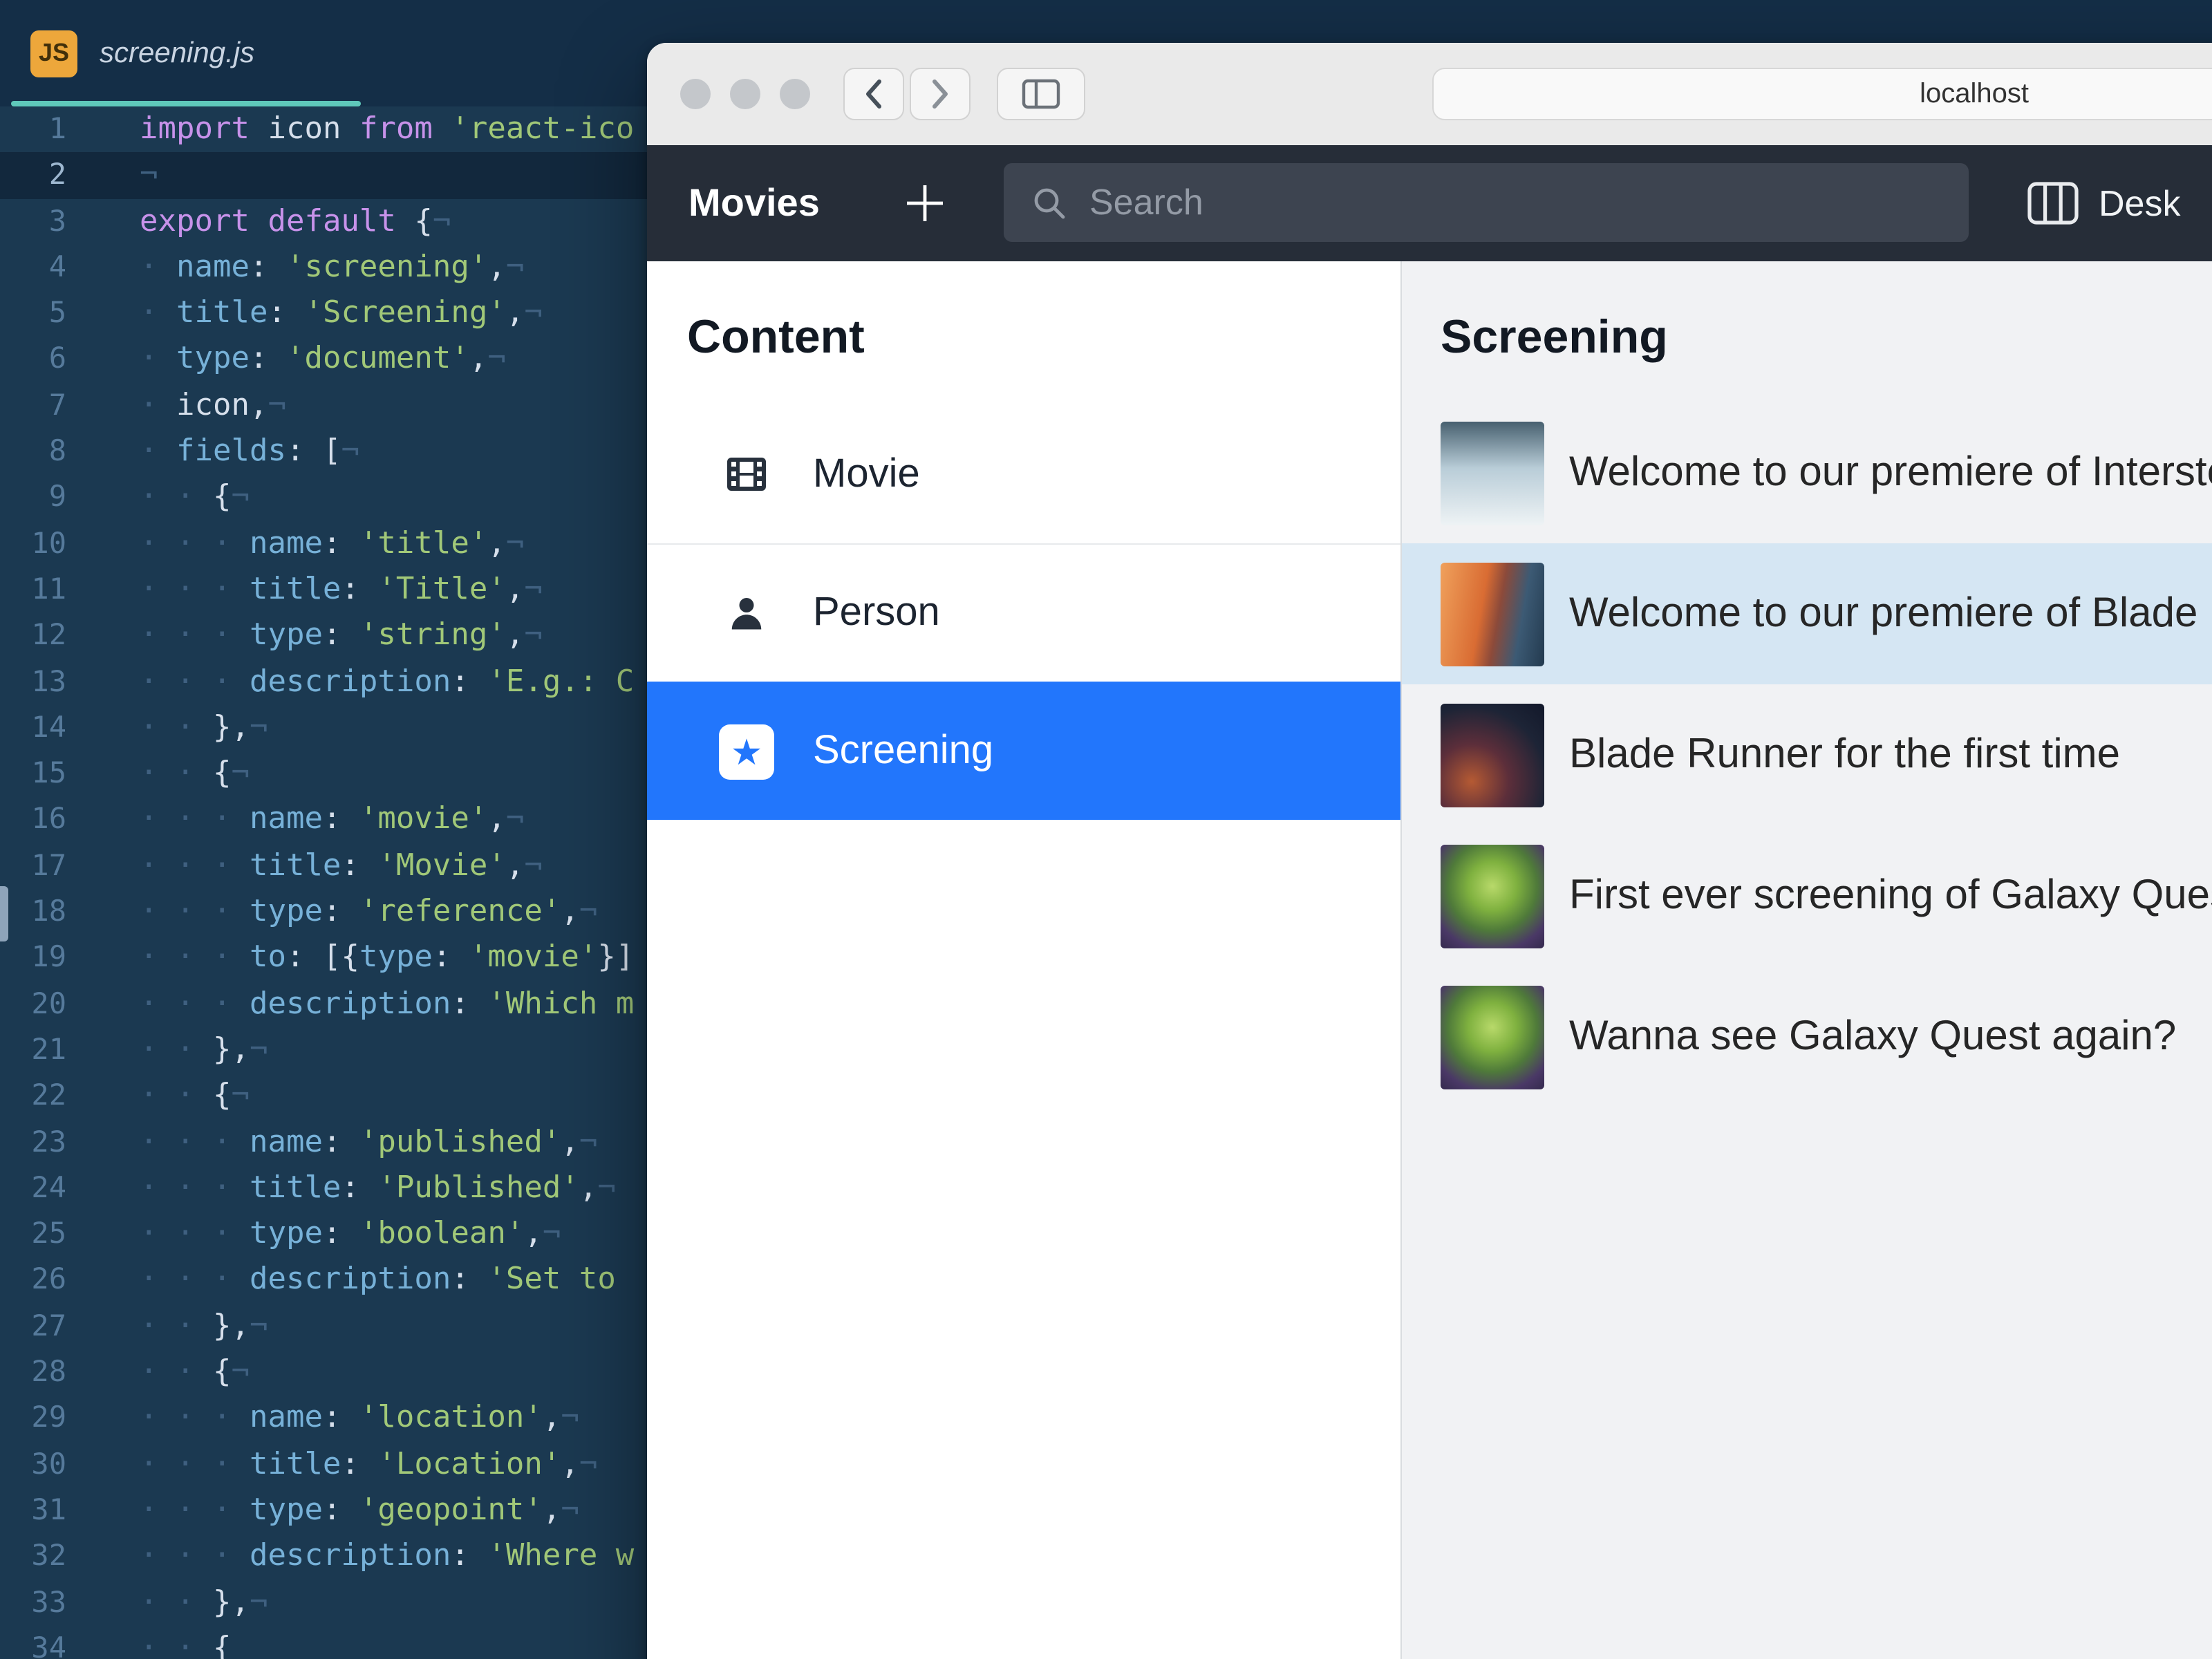  Describe the element at coordinates (2104, 203) in the screenshot. I see `desk-button: Desk` at that location.